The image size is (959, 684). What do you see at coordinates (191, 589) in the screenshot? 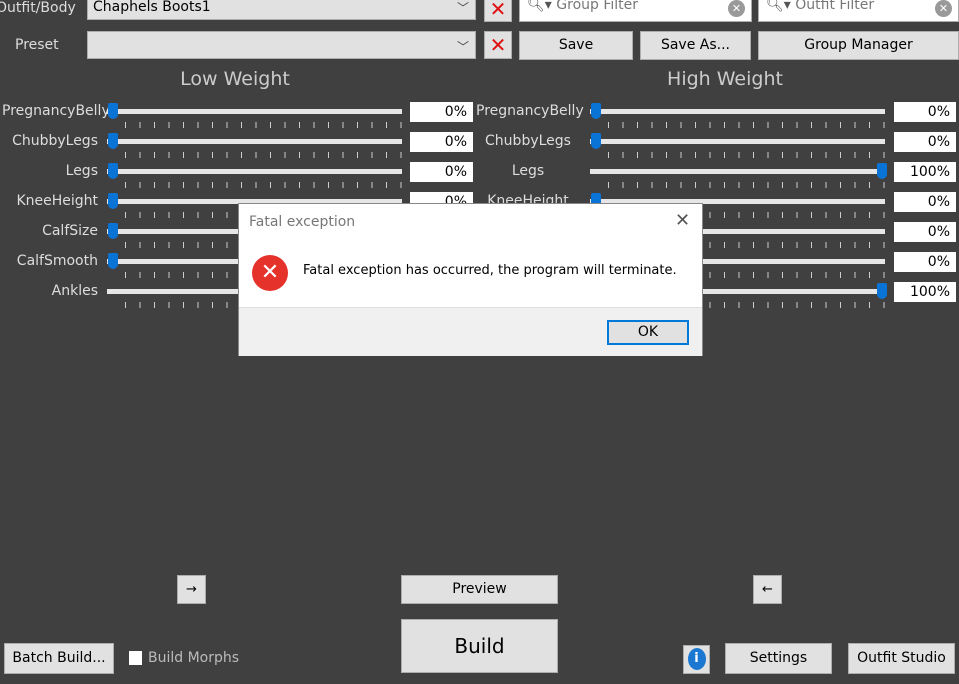
I see `copy-to-high-button: →` at bounding box center [191, 589].